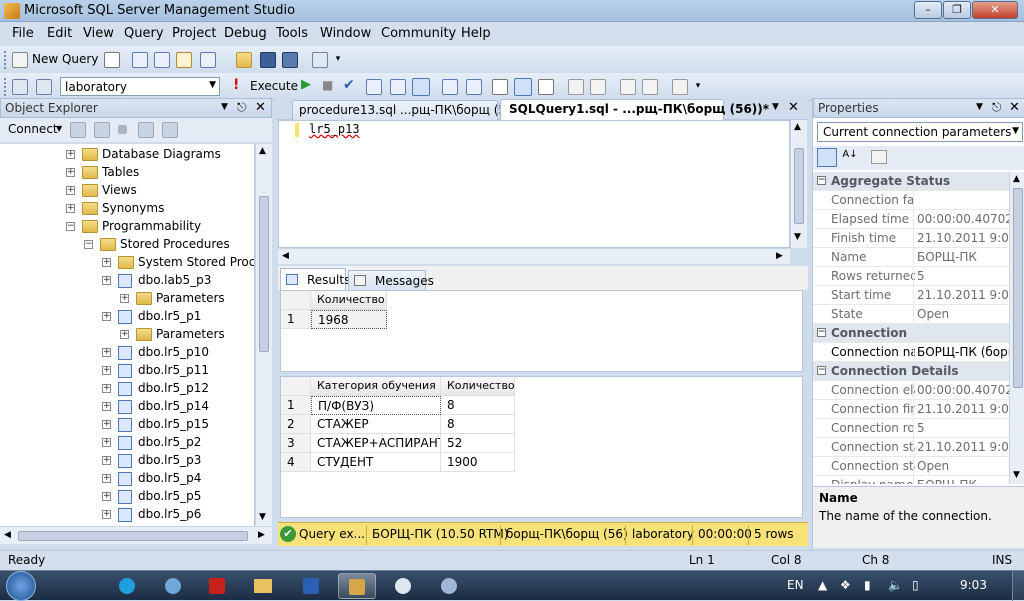 The width and height of the screenshot is (1024, 601). Describe the element at coordinates (850, 157) in the screenshot. I see `alphabetical-icon: A↓` at that location.